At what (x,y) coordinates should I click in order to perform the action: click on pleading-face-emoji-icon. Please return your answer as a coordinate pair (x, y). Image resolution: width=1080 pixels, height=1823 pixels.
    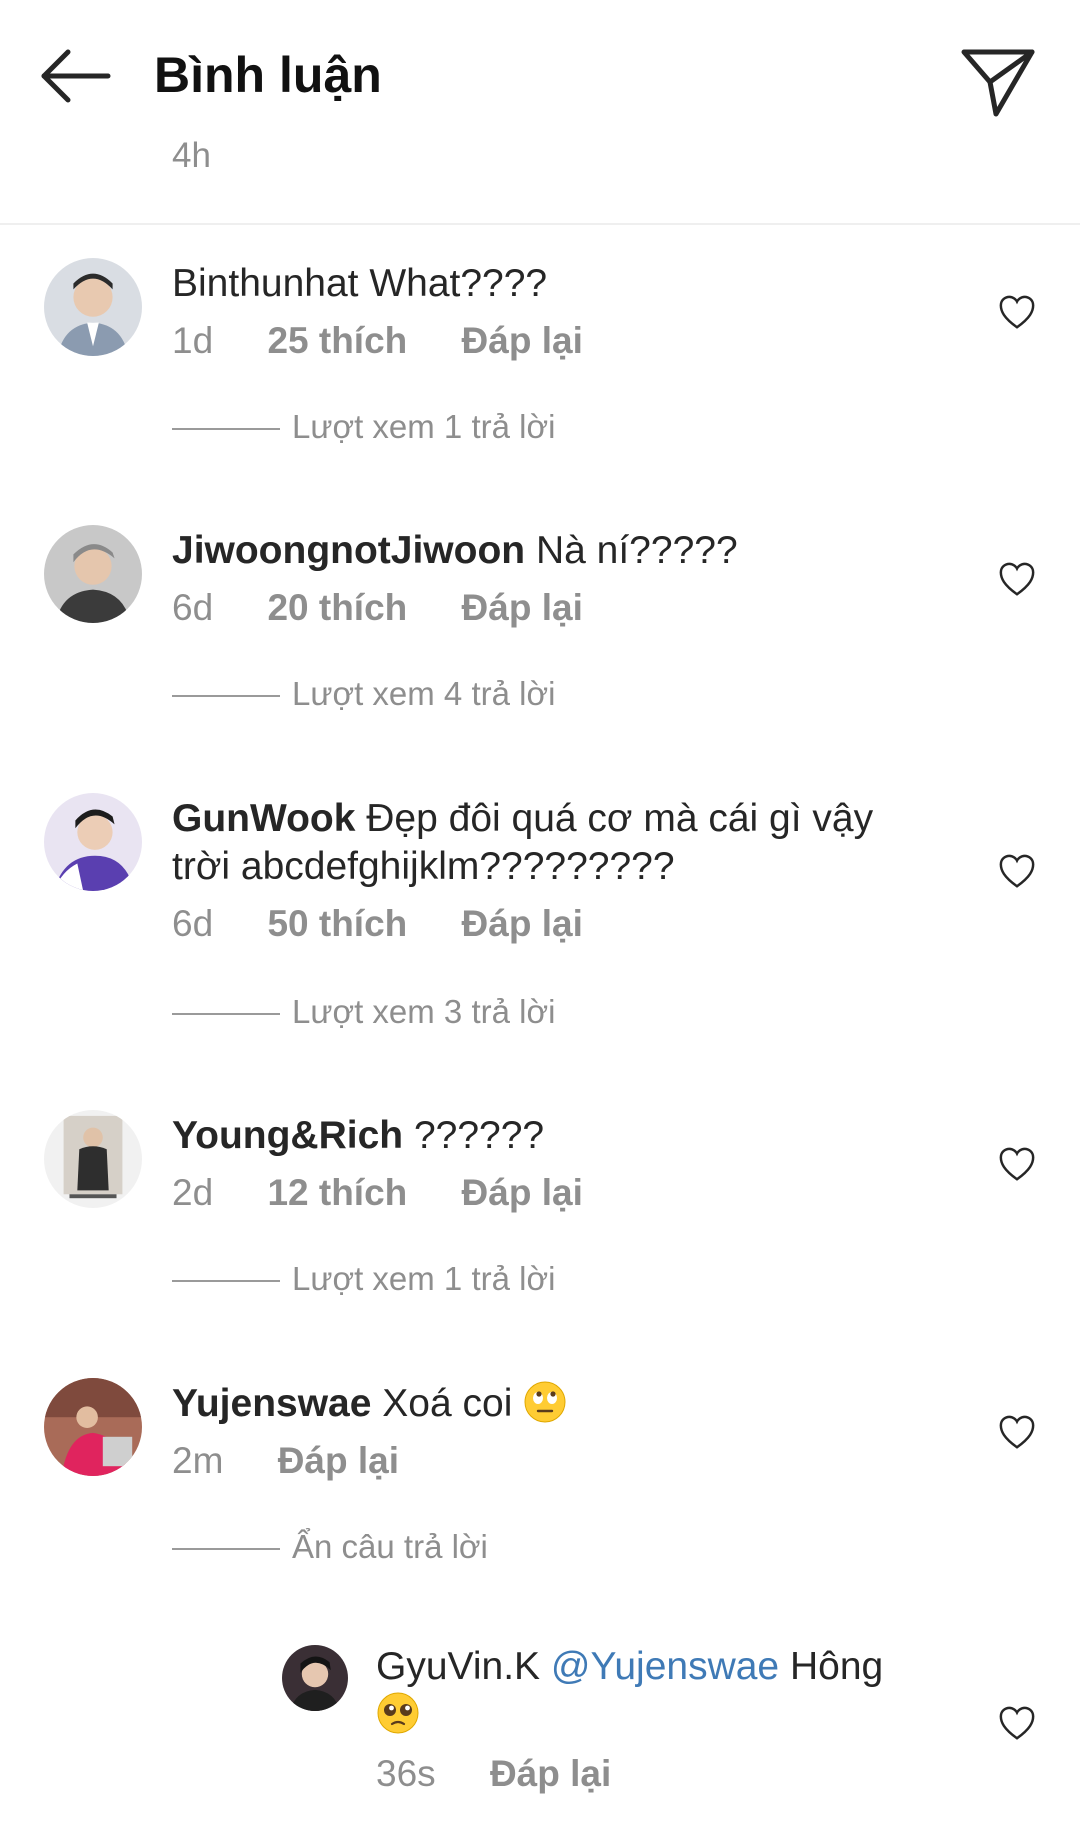
    Looking at the image, I should click on (398, 1713).